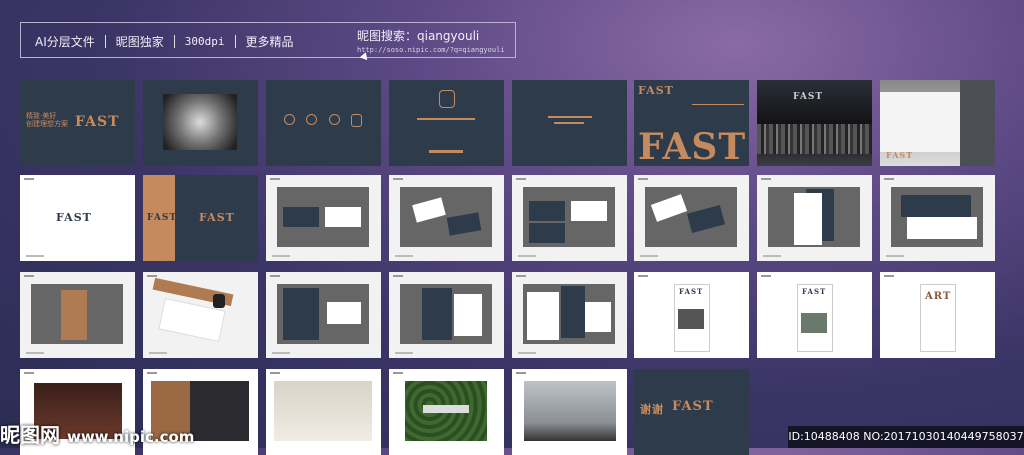 The height and width of the screenshot is (455, 1024). Describe the element at coordinates (365, 57) in the screenshot. I see `cursor-icon` at that location.